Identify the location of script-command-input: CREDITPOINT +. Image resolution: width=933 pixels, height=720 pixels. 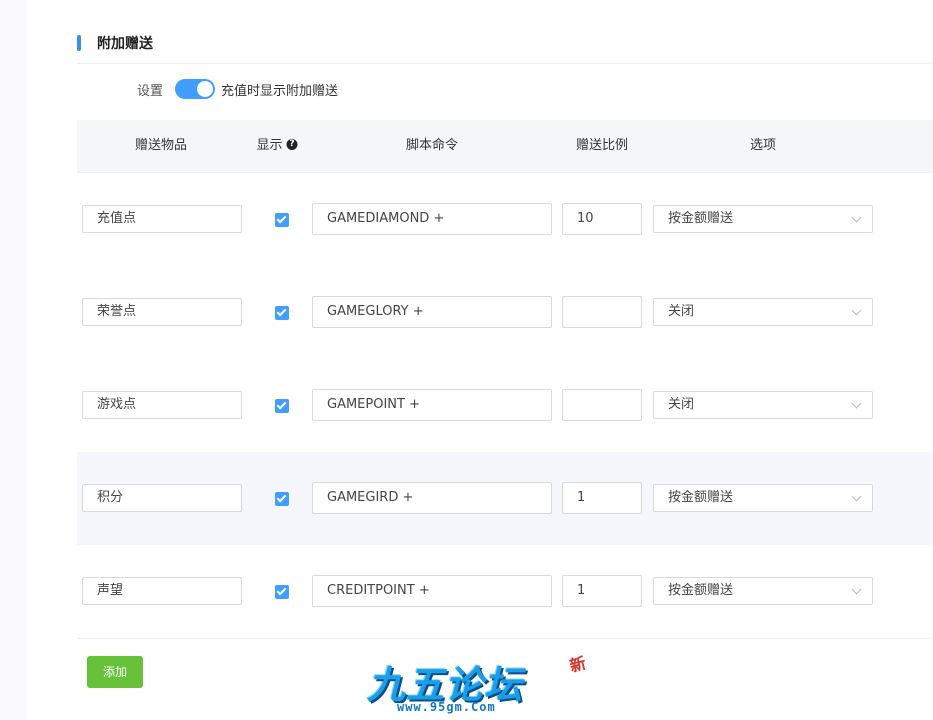
(432, 591).